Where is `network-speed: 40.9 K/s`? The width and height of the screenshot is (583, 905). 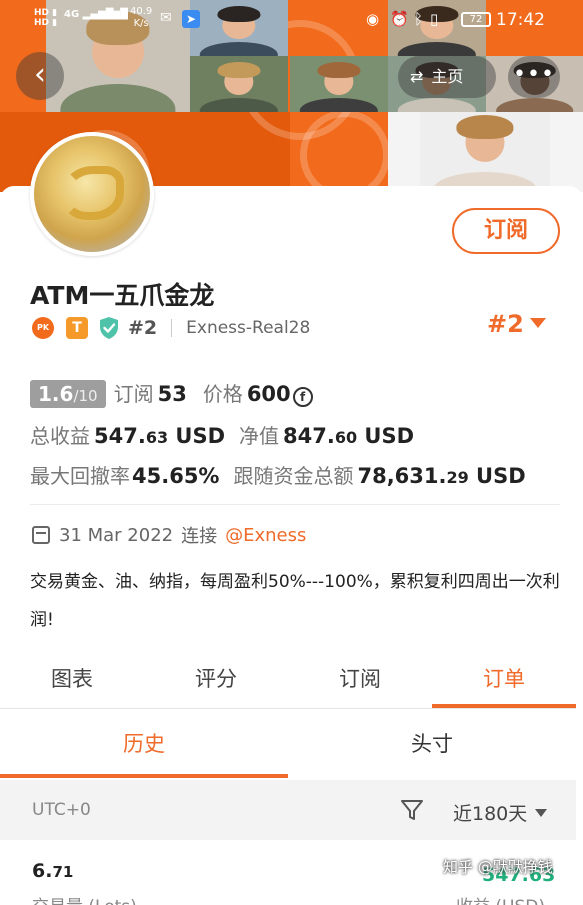
network-speed: 40.9 K/s is located at coordinates (141, 18).